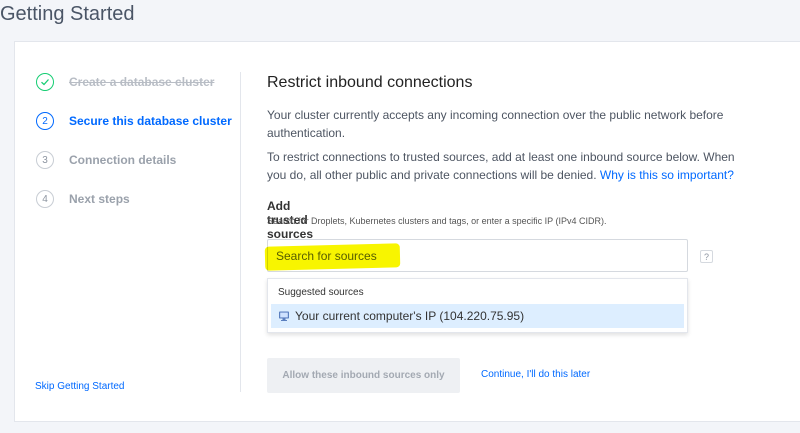 This screenshot has width=800, height=433. What do you see at coordinates (123, 160) in the screenshot?
I see `step-label: Connection details` at bounding box center [123, 160].